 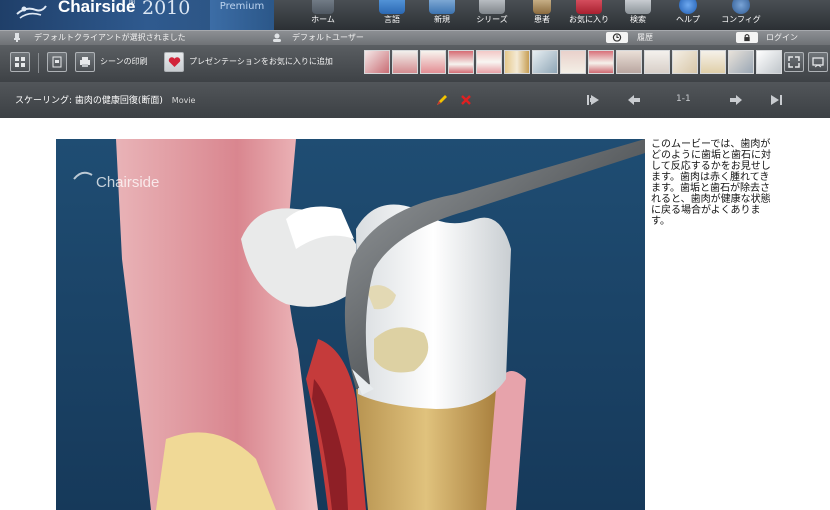 What do you see at coordinates (415, 37) in the screenshot?
I see `status-bar: デフォルトクライアントが選択されました デフォルトユーザー 履歴 ログイン` at bounding box center [415, 37].